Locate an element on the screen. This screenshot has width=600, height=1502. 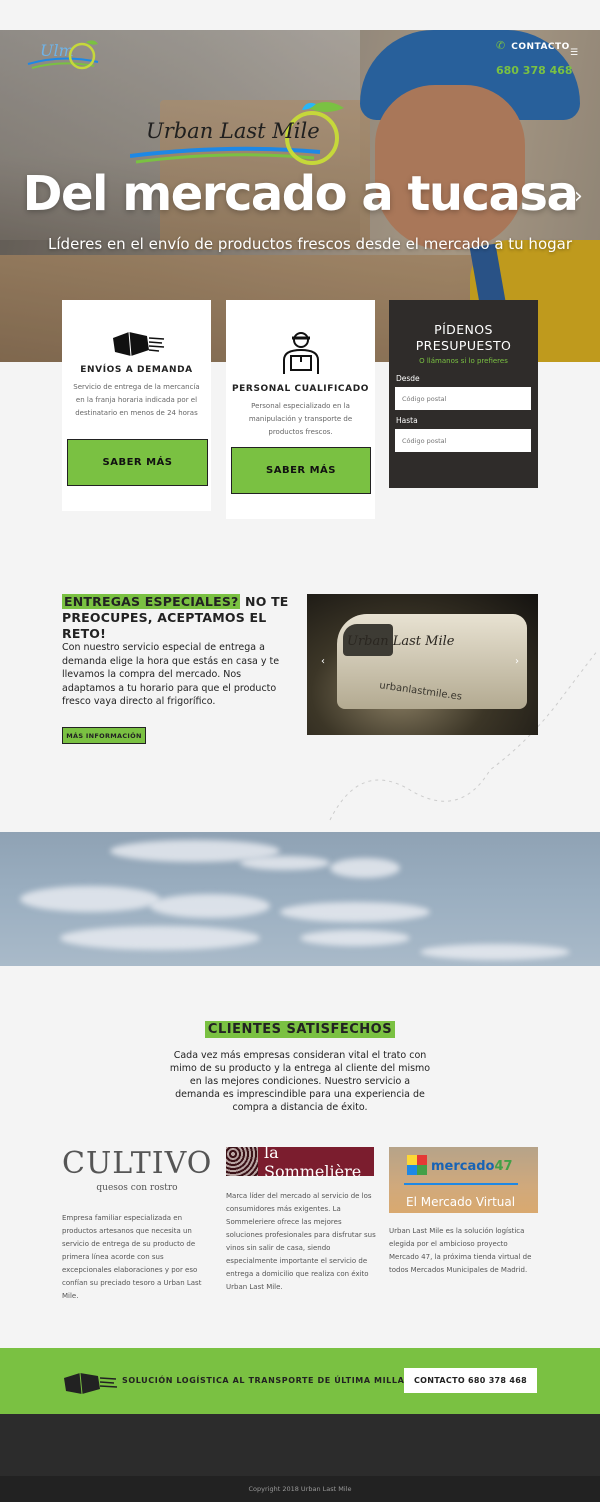
footer is located at coordinates (300, 1445).